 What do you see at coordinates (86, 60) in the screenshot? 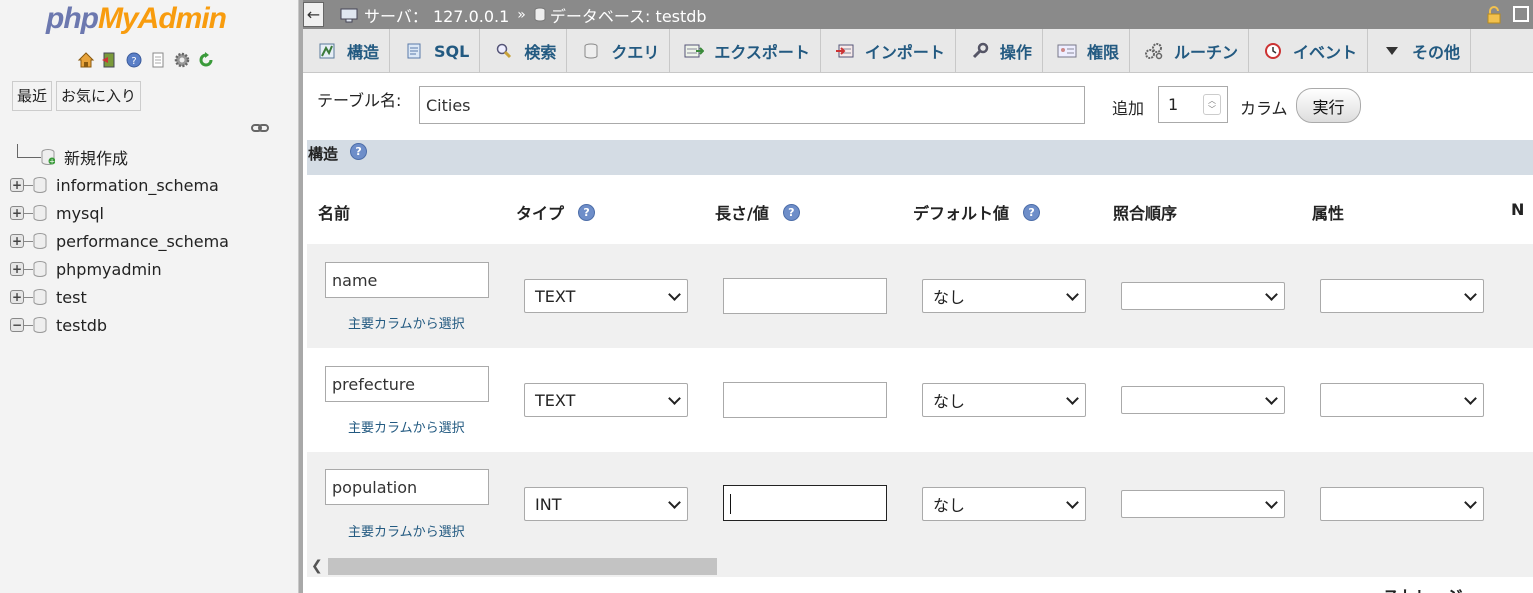
I see `home-icon` at bounding box center [86, 60].